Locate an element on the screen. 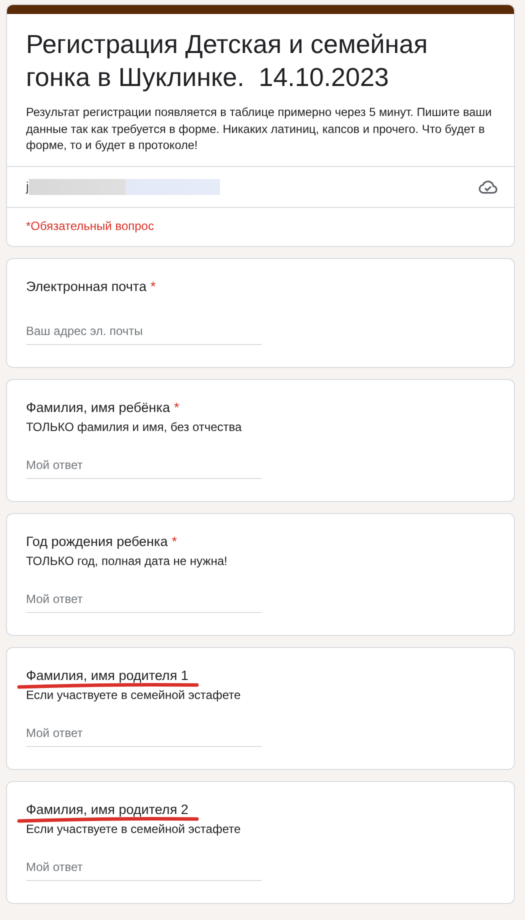 Image resolution: width=525 pixels, height=920 pixels. answer-field: Ваш адрес эл. почты is located at coordinates (144, 334).